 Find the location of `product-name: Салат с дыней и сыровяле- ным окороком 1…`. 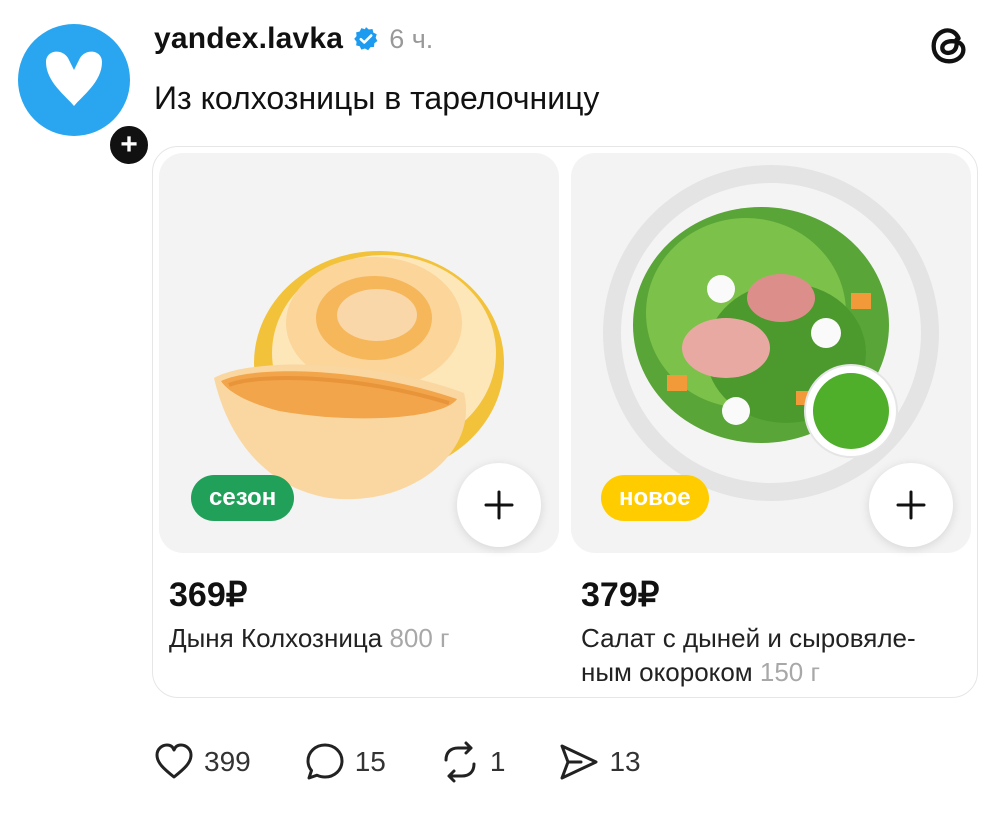

product-name: Салат с дыней и сыровяле- ным окороком 1… is located at coordinates (771, 655).